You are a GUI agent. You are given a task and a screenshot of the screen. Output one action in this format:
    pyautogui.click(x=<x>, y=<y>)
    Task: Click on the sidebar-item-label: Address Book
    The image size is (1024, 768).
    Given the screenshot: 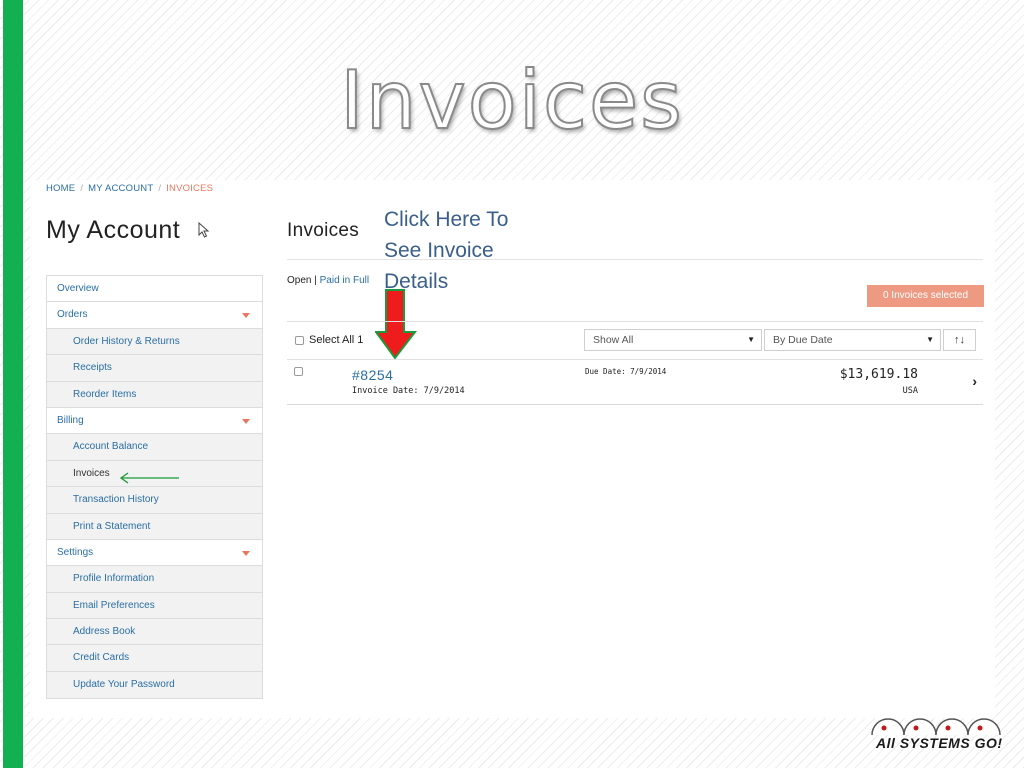 What is the action you would take?
    pyautogui.click(x=104, y=632)
    